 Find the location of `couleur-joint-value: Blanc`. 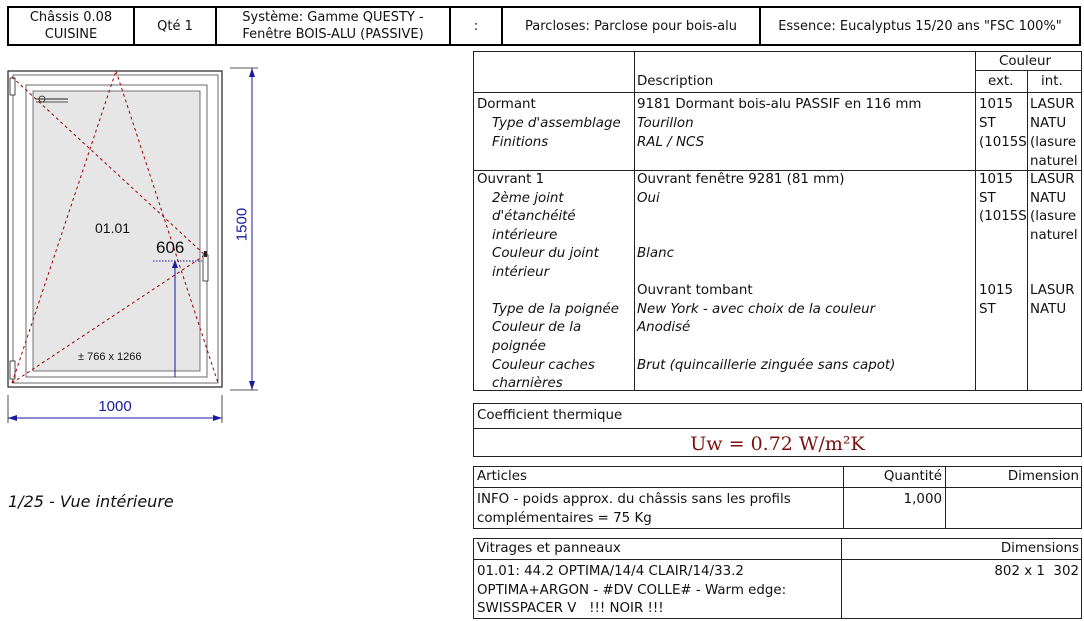

couleur-joint-value: Blanc is located at coordinates (655, 253).